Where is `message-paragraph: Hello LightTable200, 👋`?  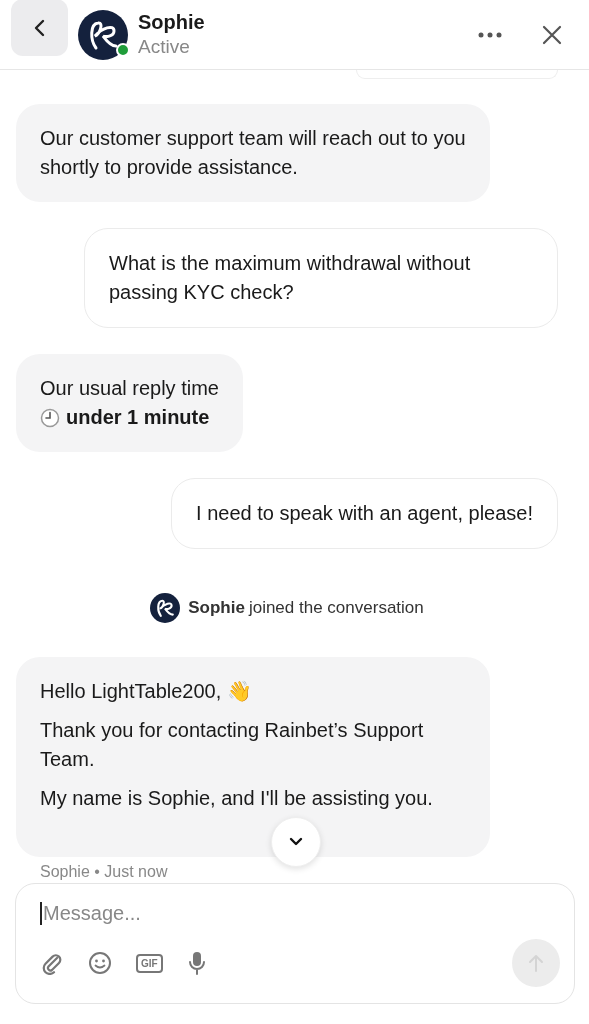
message-paragraph: Hello LightTable200, 👋 is located at coordinates (146, 691).